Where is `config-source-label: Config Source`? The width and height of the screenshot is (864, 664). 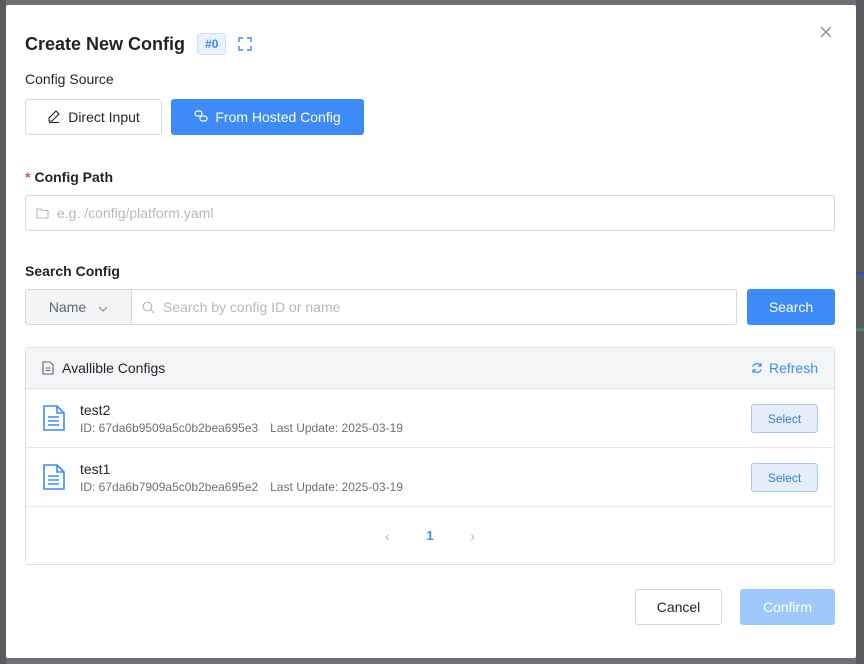
config-source-label: Config Source is located at coordinates (69, 79).